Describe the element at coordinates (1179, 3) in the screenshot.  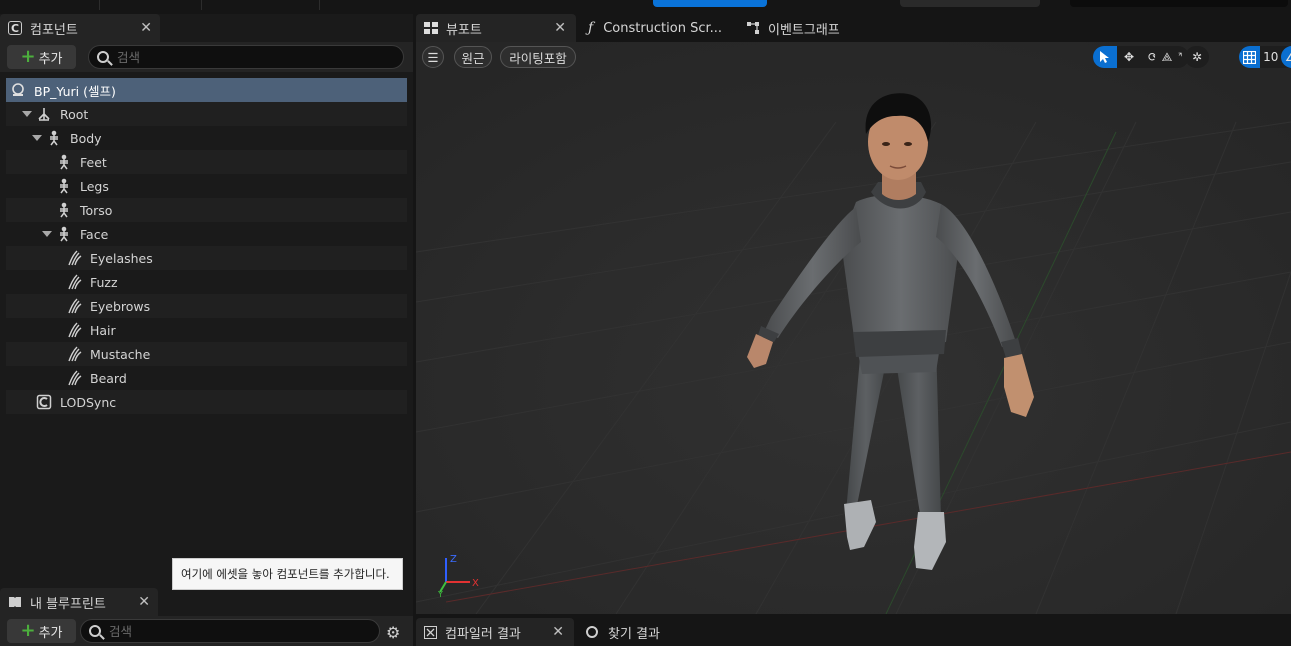
I see `toolbar-search-box` at that location.